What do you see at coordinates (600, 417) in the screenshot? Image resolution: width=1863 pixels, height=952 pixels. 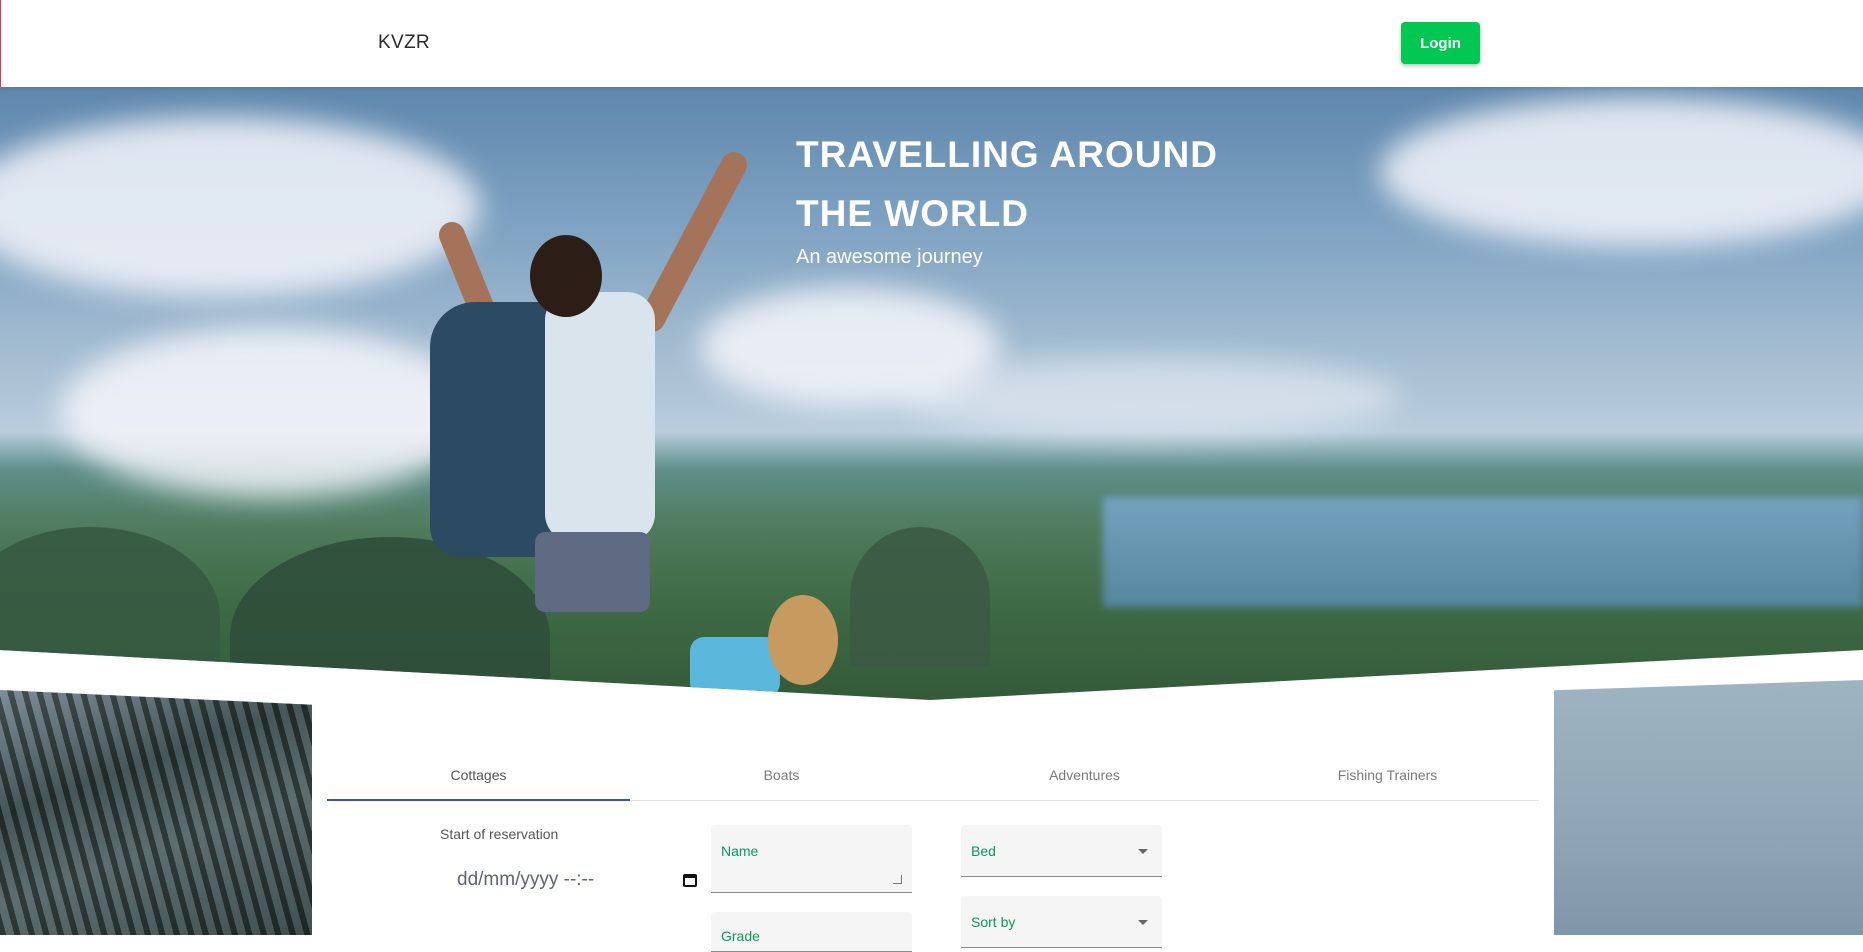 I see `hero-image-hiker` at bounding box center [600, 417].